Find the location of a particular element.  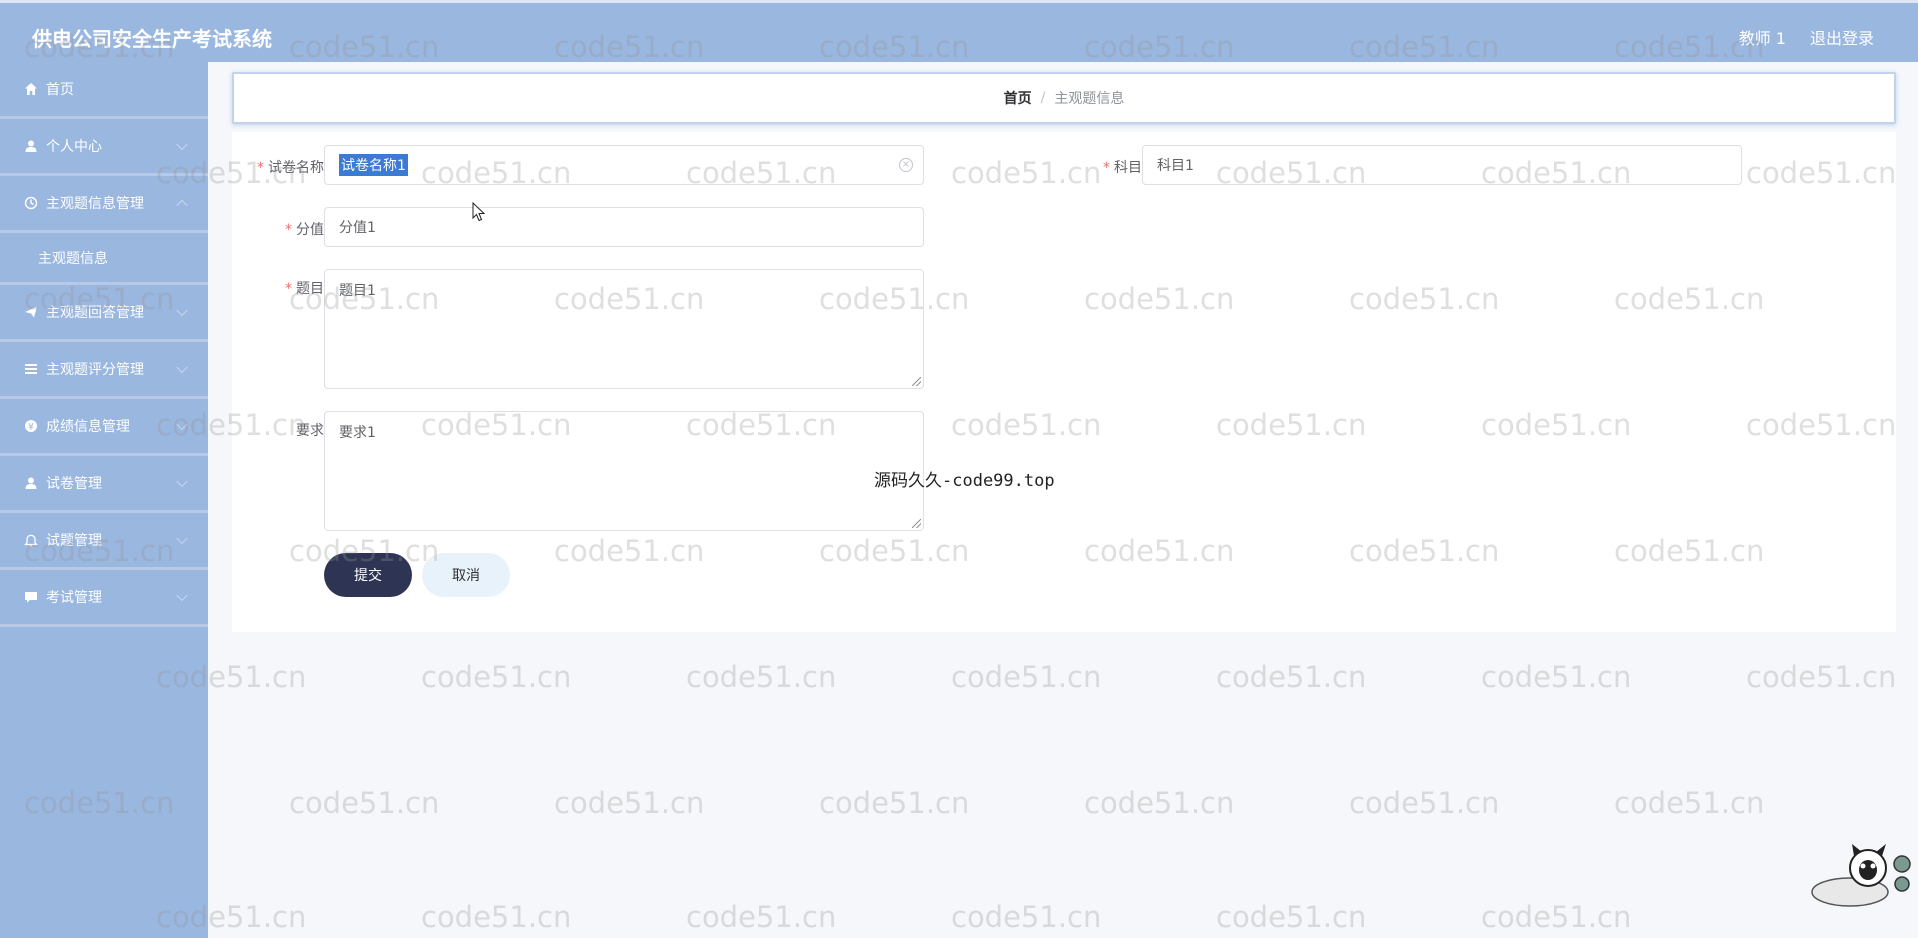

cancel-button: 取消 is located at coordinates (466, 575).